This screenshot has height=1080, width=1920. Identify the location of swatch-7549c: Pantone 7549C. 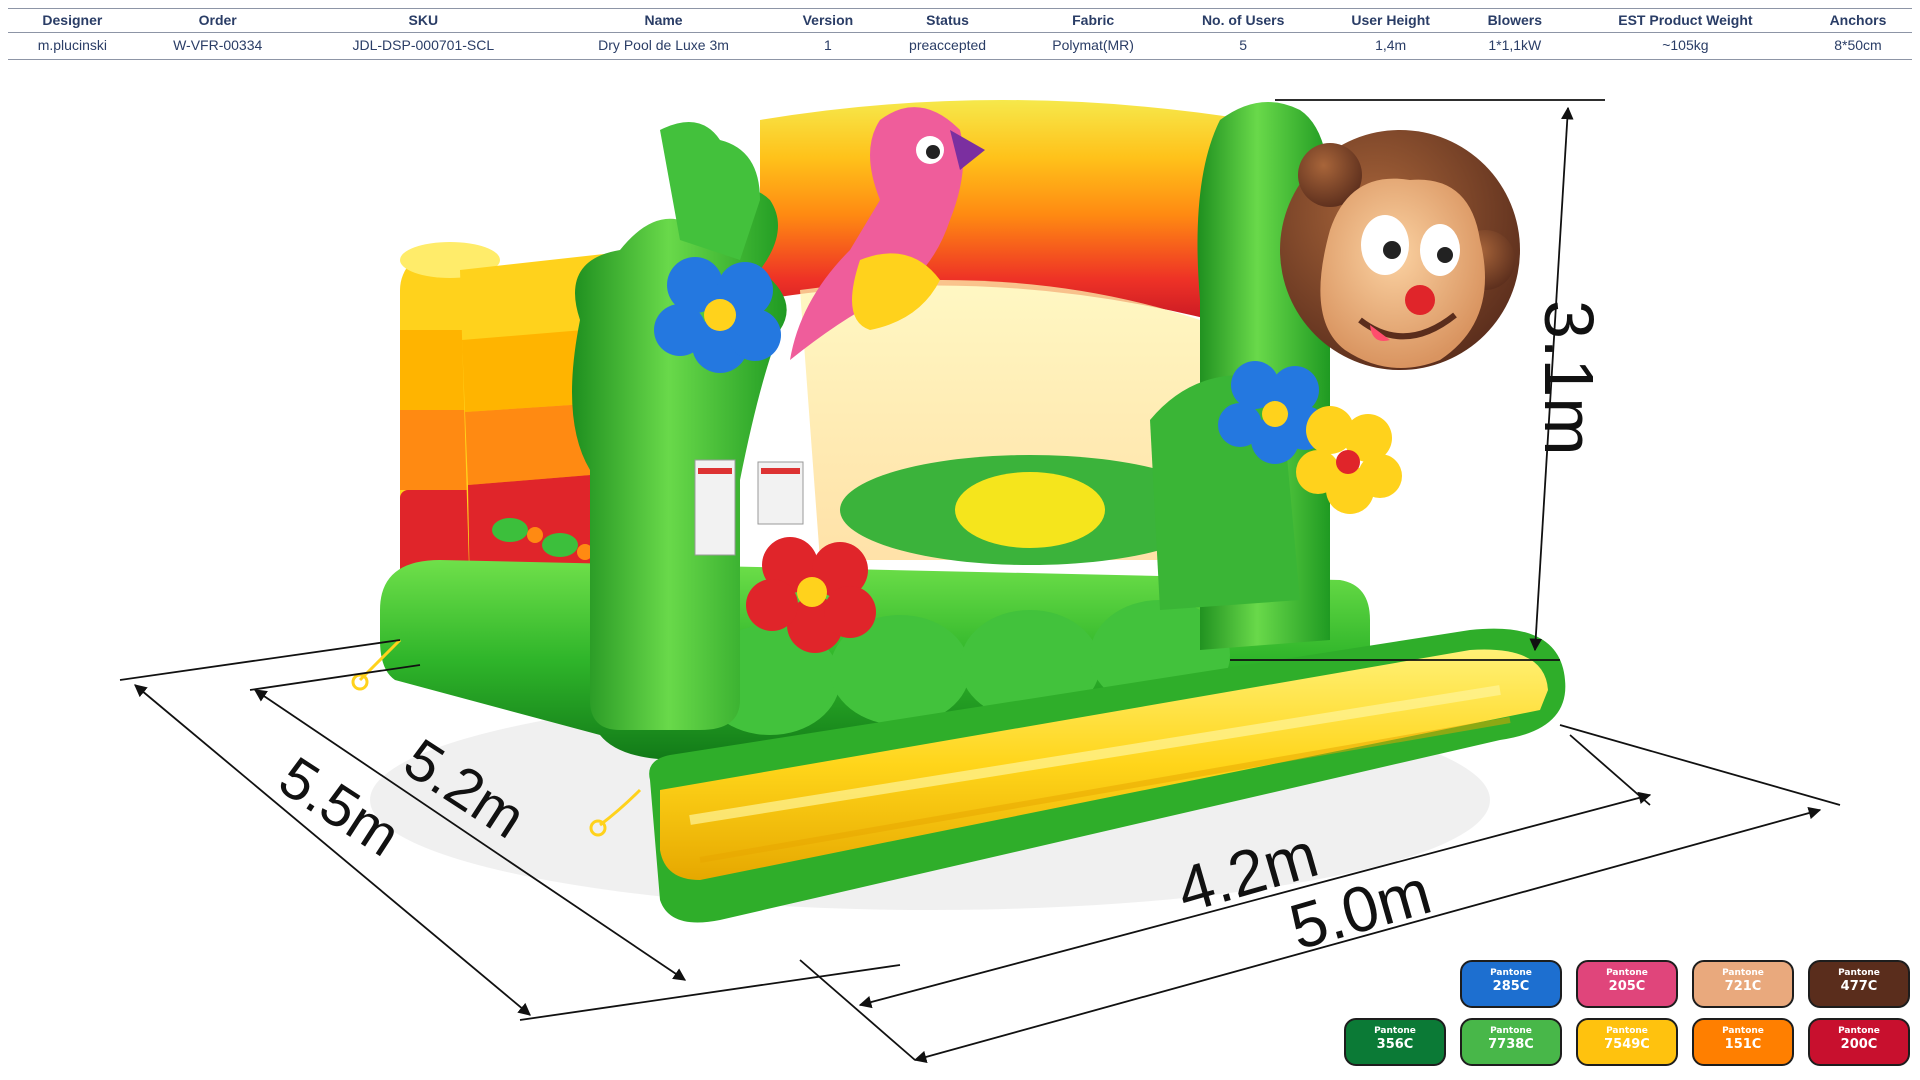
(1627, 1042).